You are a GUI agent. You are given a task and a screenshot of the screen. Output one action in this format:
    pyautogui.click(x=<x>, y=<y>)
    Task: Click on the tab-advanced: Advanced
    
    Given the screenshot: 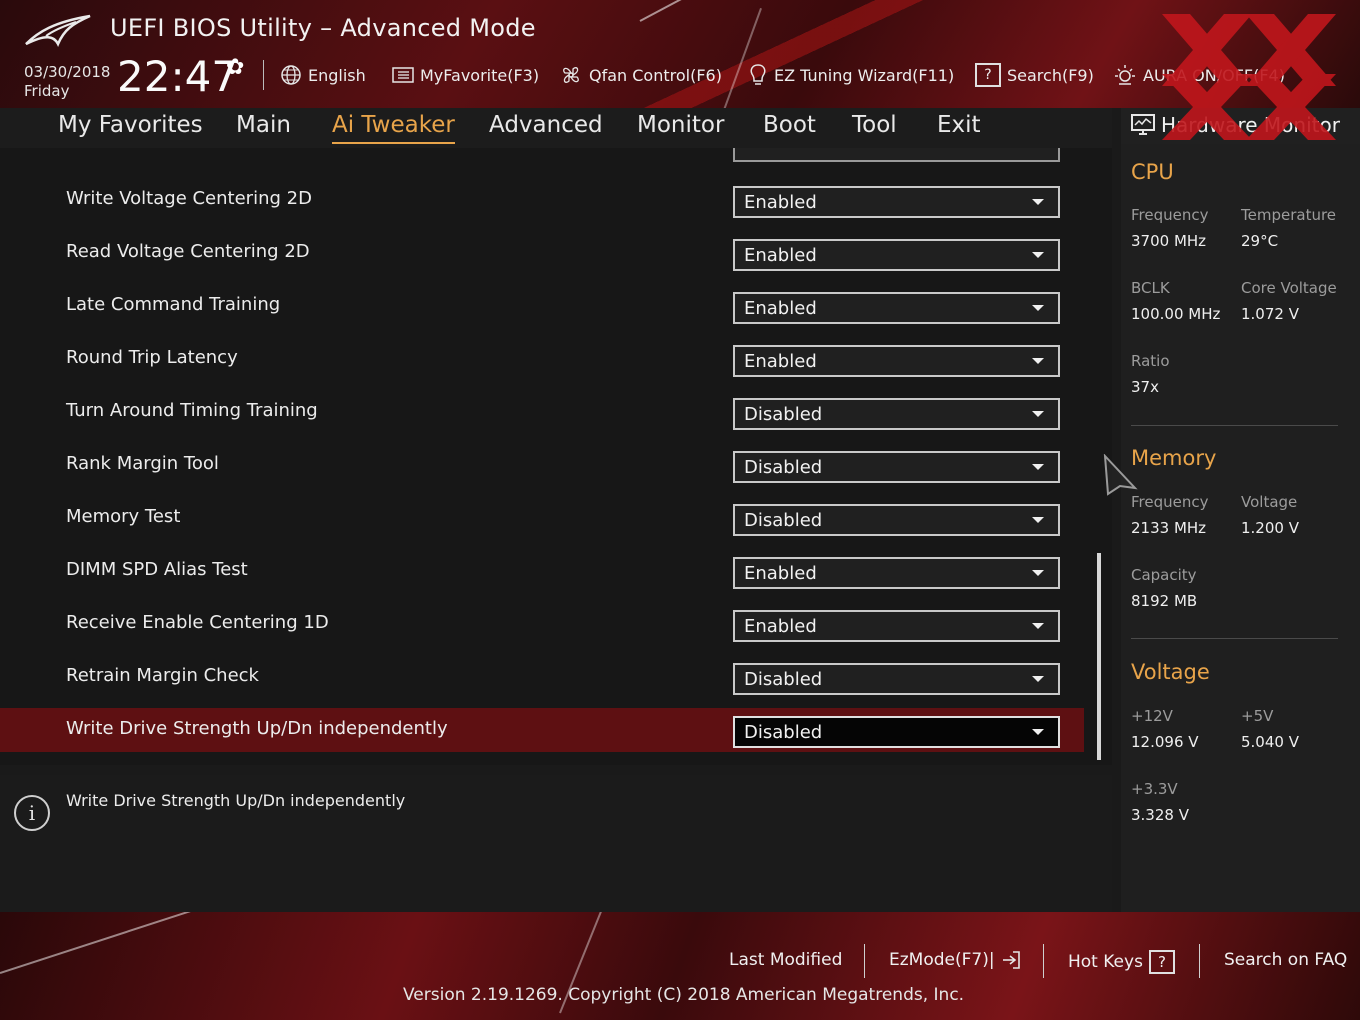 What is the action you would take?
    pyautogui.click(x=546, y=125)
    